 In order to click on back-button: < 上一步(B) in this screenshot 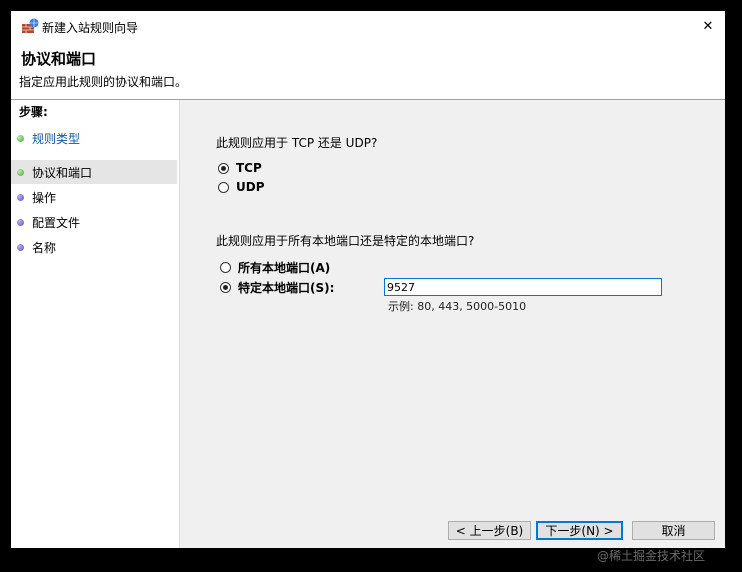, I will do `click(489, 530)`.